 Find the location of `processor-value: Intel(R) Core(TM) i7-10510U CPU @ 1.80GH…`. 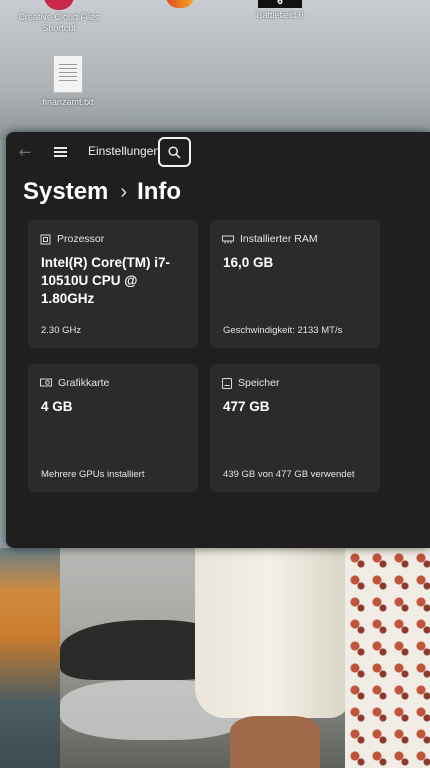

processor-value: Intel(R) Core(TM) i7-10510U CPU @ 1.80GH… is located at coordinates (105, 280).